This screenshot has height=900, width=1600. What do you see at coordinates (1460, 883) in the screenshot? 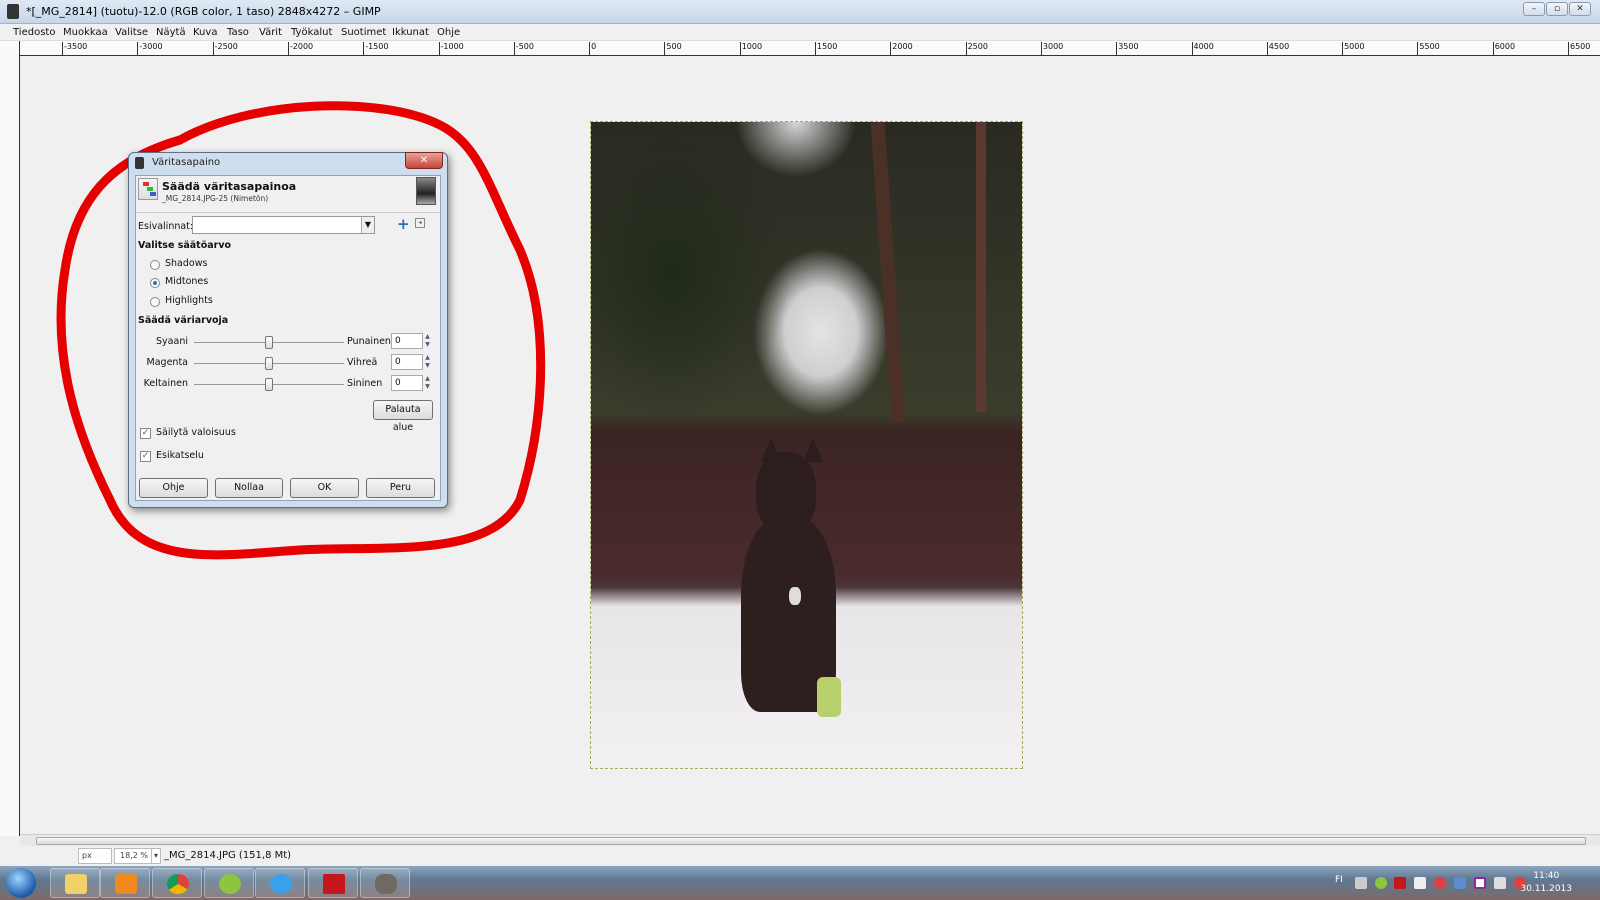
I see `wifi-icon` at bounding box center [1460, 883].